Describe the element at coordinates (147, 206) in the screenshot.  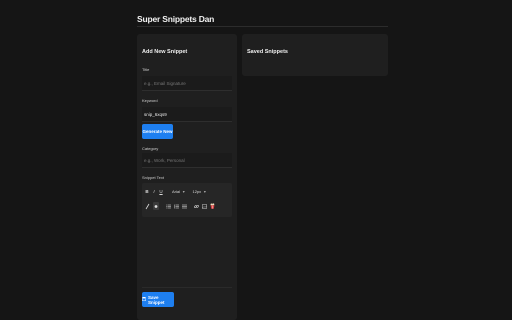
I see `pen-icon` at that location.